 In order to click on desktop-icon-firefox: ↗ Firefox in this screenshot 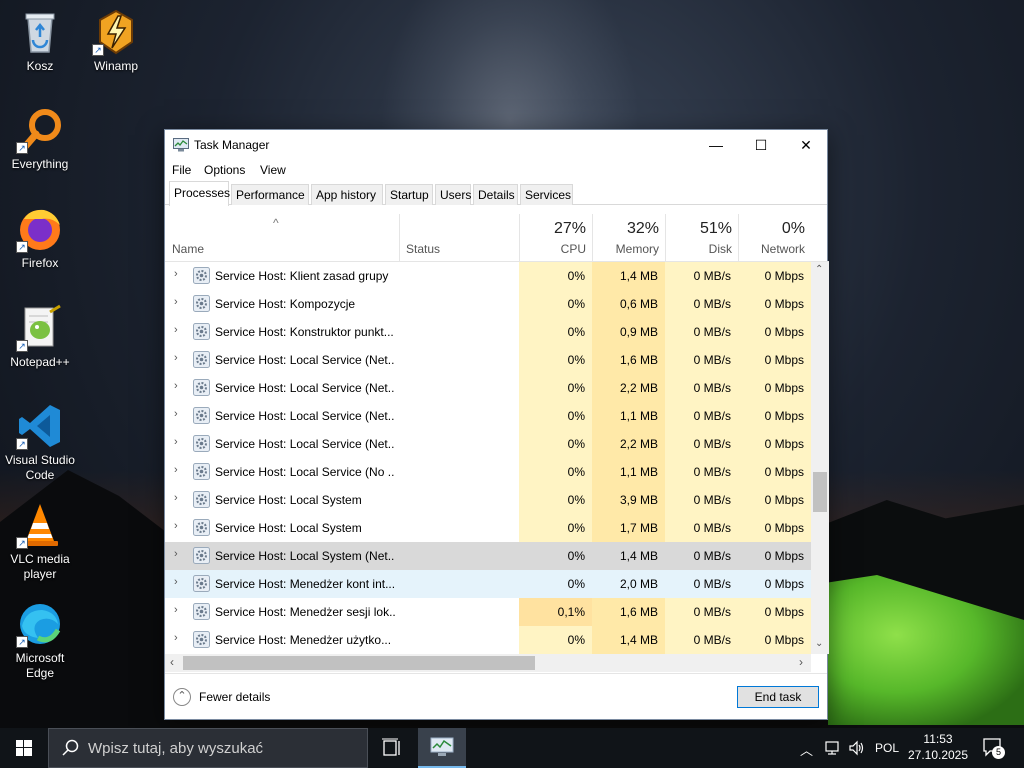, I will do `click(40, 238)`.